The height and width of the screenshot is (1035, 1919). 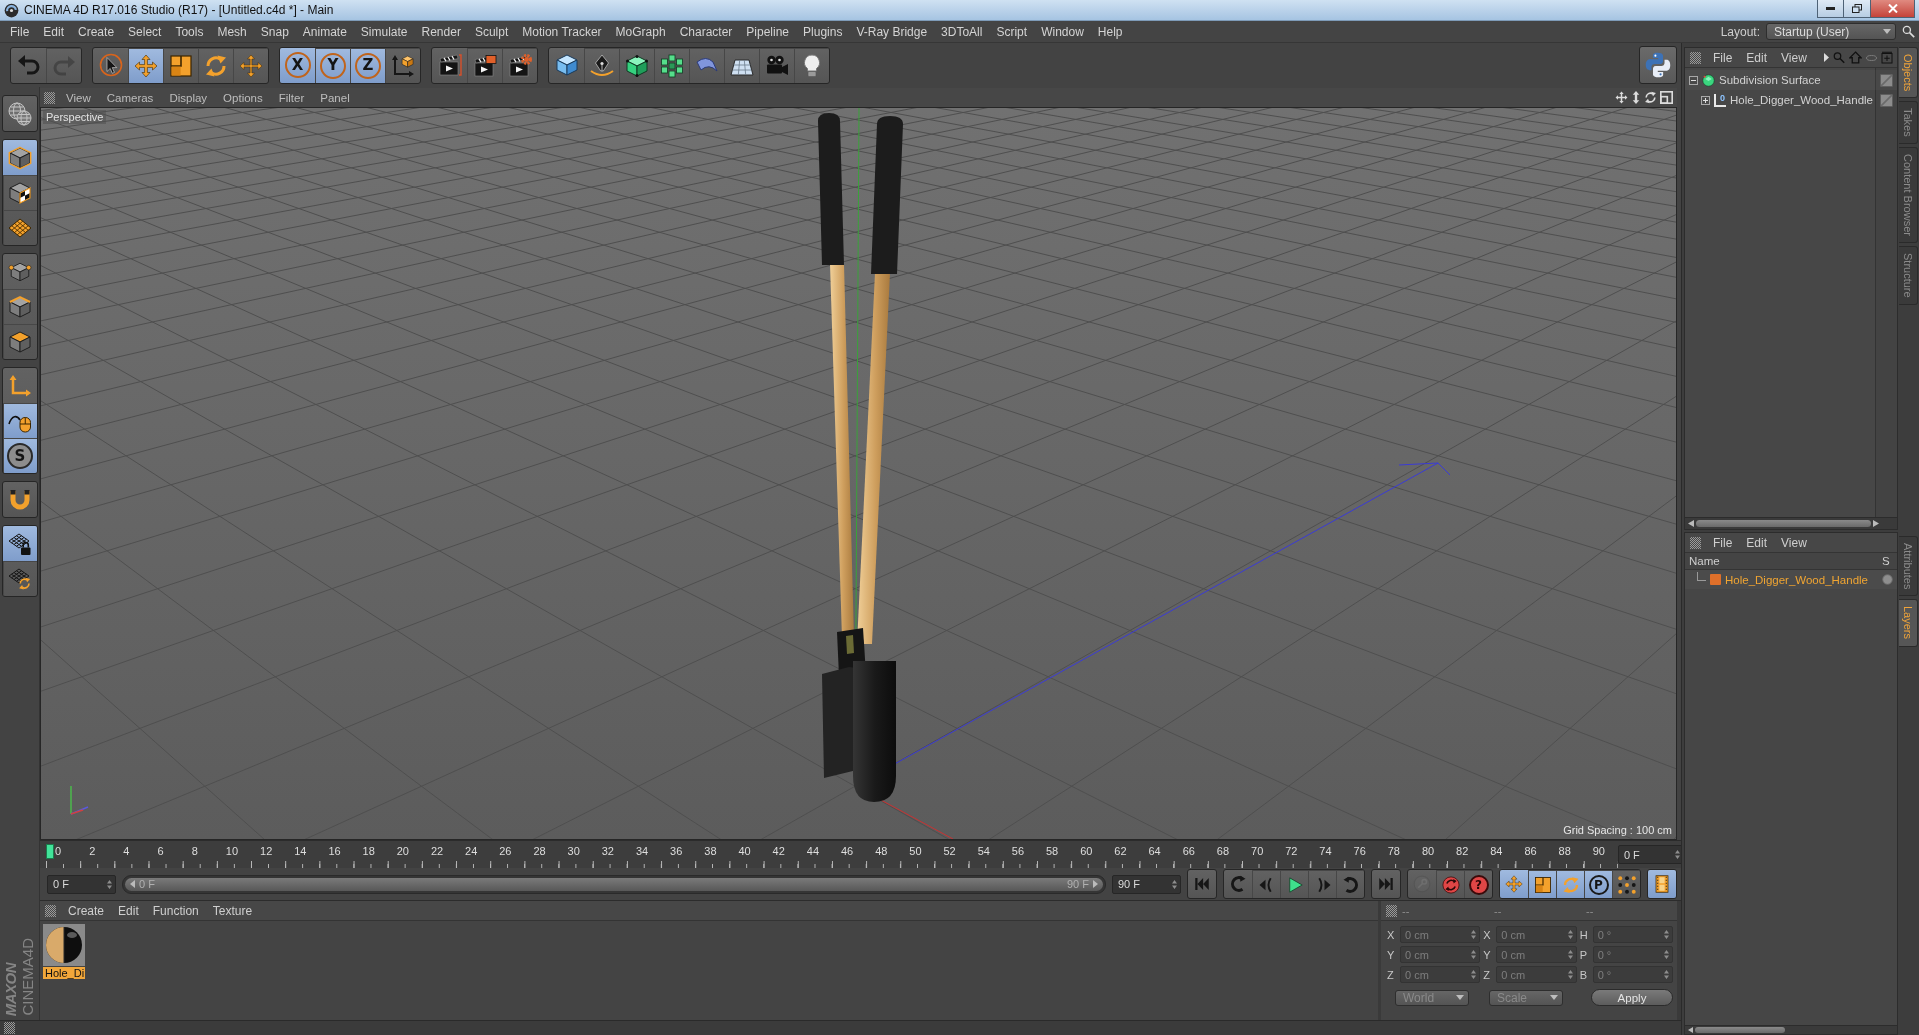 I want to click on scale-tool-button, so click(x=180, y=65).